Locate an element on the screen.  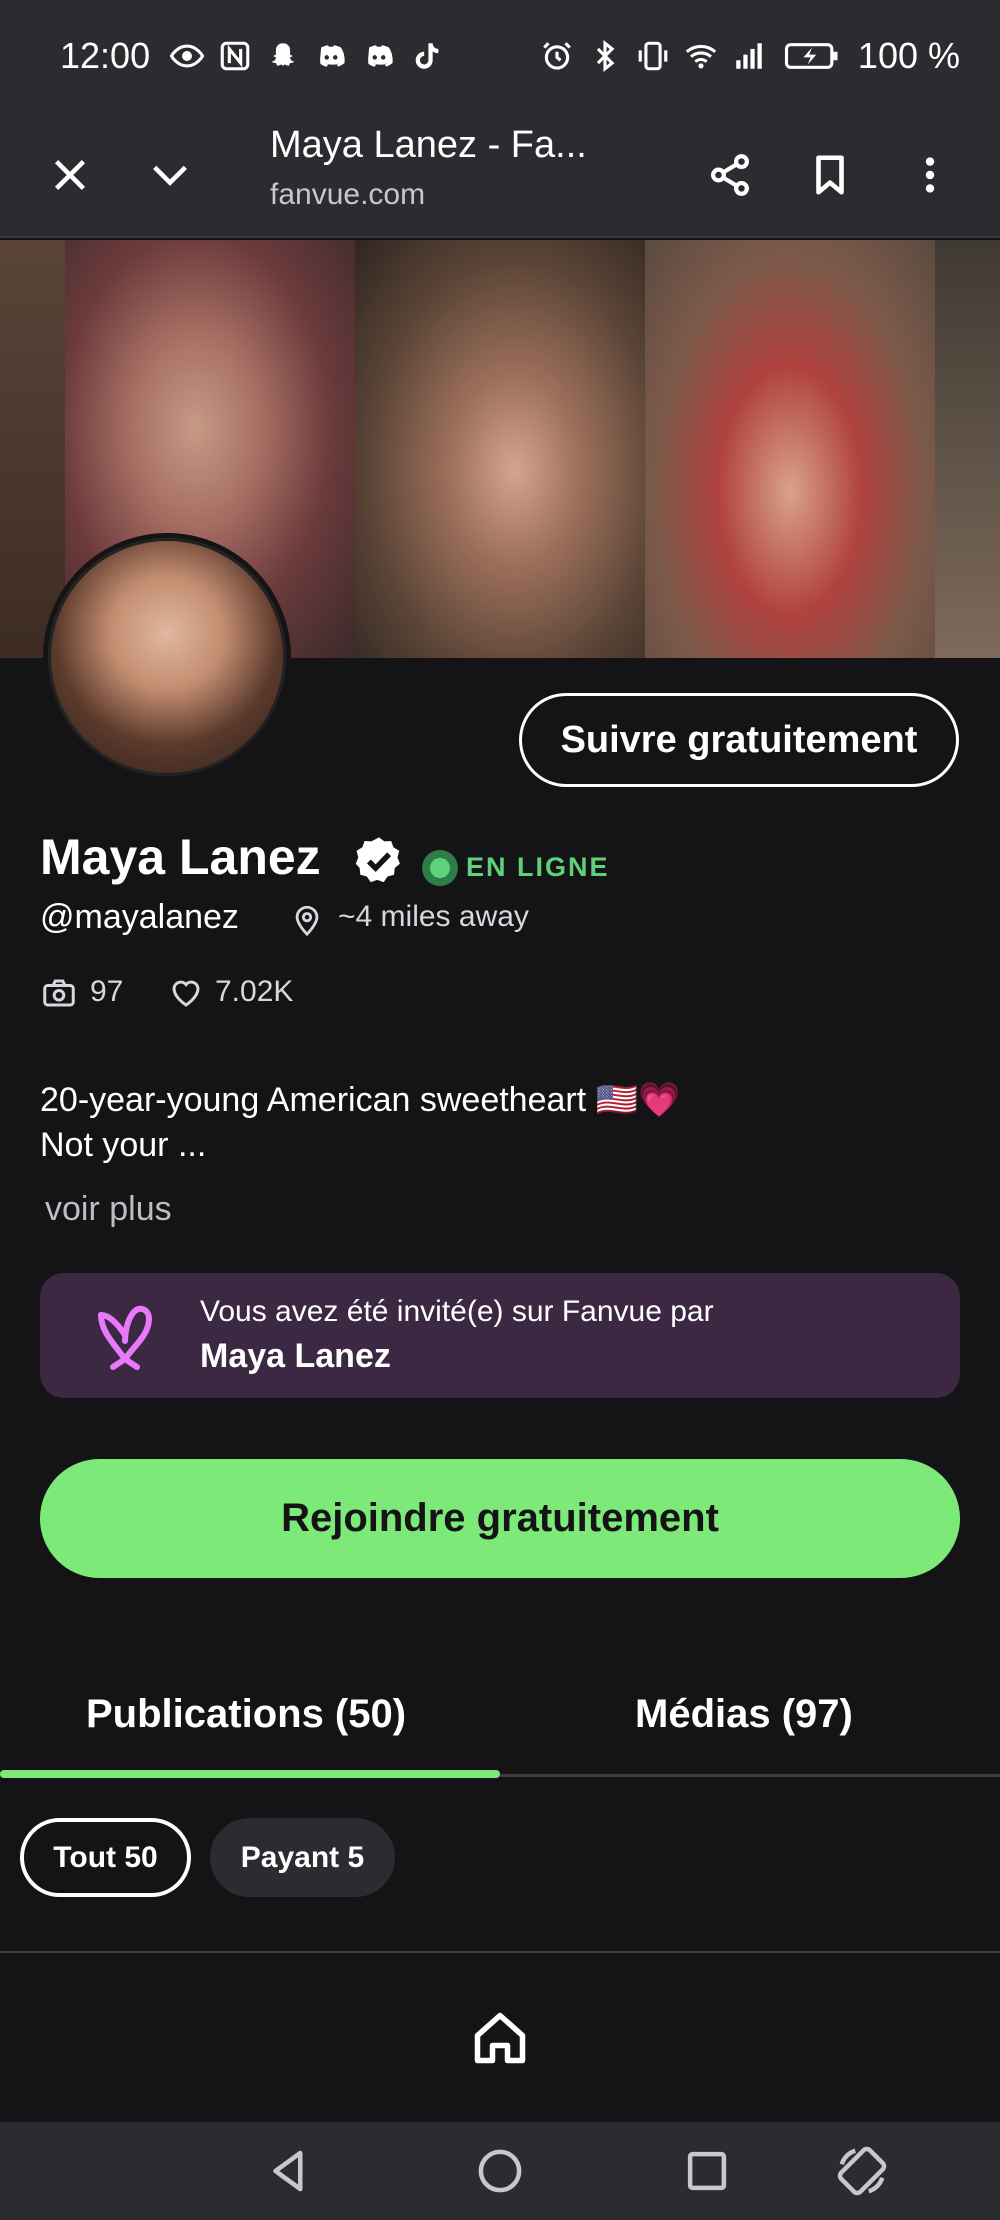
back-icon is located at coordinates (289, 2171).